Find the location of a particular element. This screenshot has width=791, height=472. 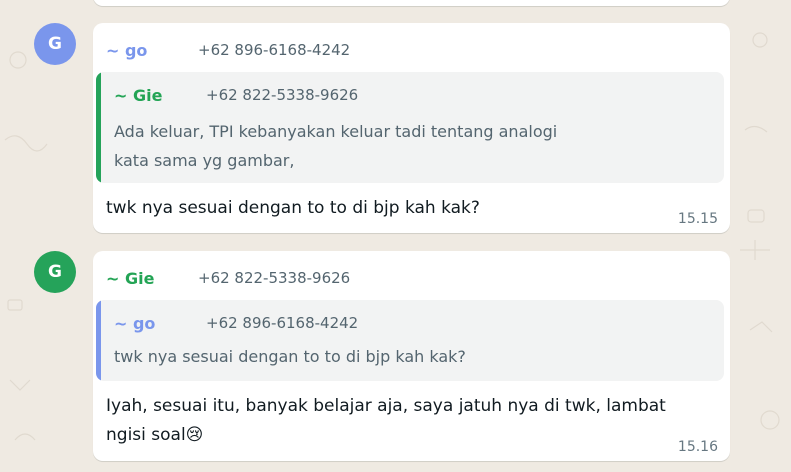

quoted-sender-phone: +62 896-6168-4242 is located at coordinates (282, 323).